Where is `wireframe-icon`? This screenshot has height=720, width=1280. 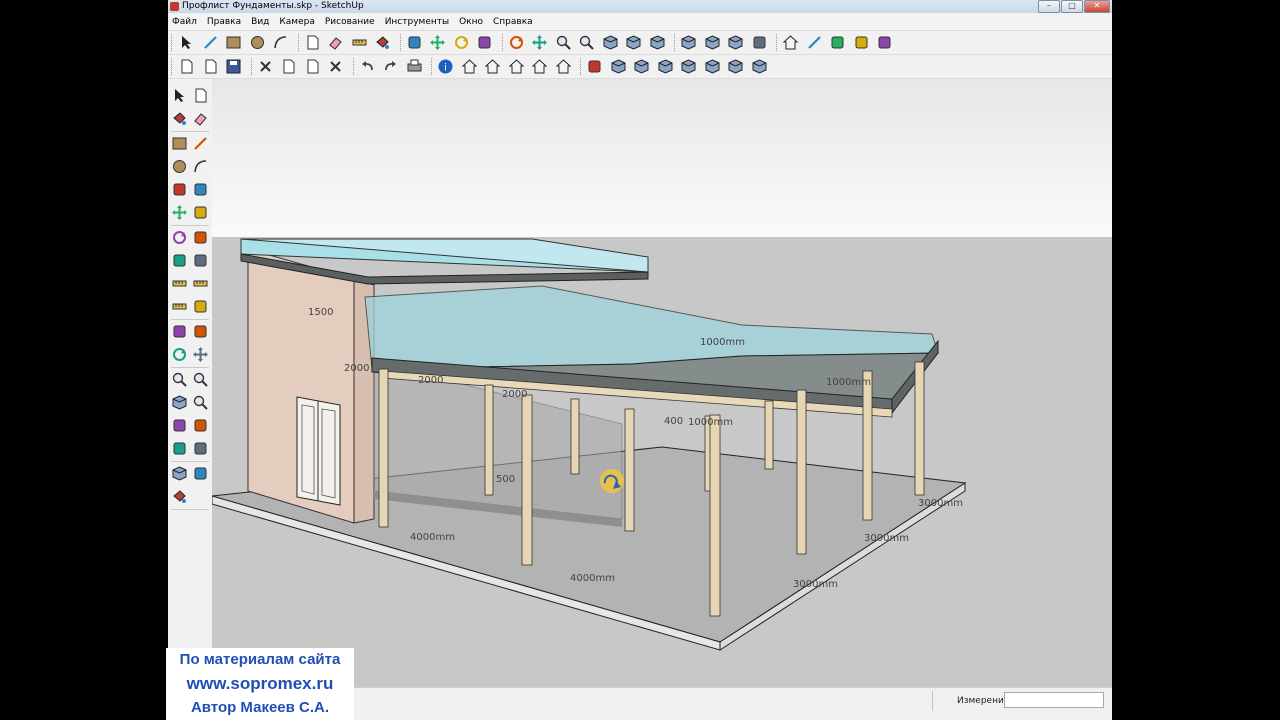
wireframe-icon is located at coordinates (790, 42).